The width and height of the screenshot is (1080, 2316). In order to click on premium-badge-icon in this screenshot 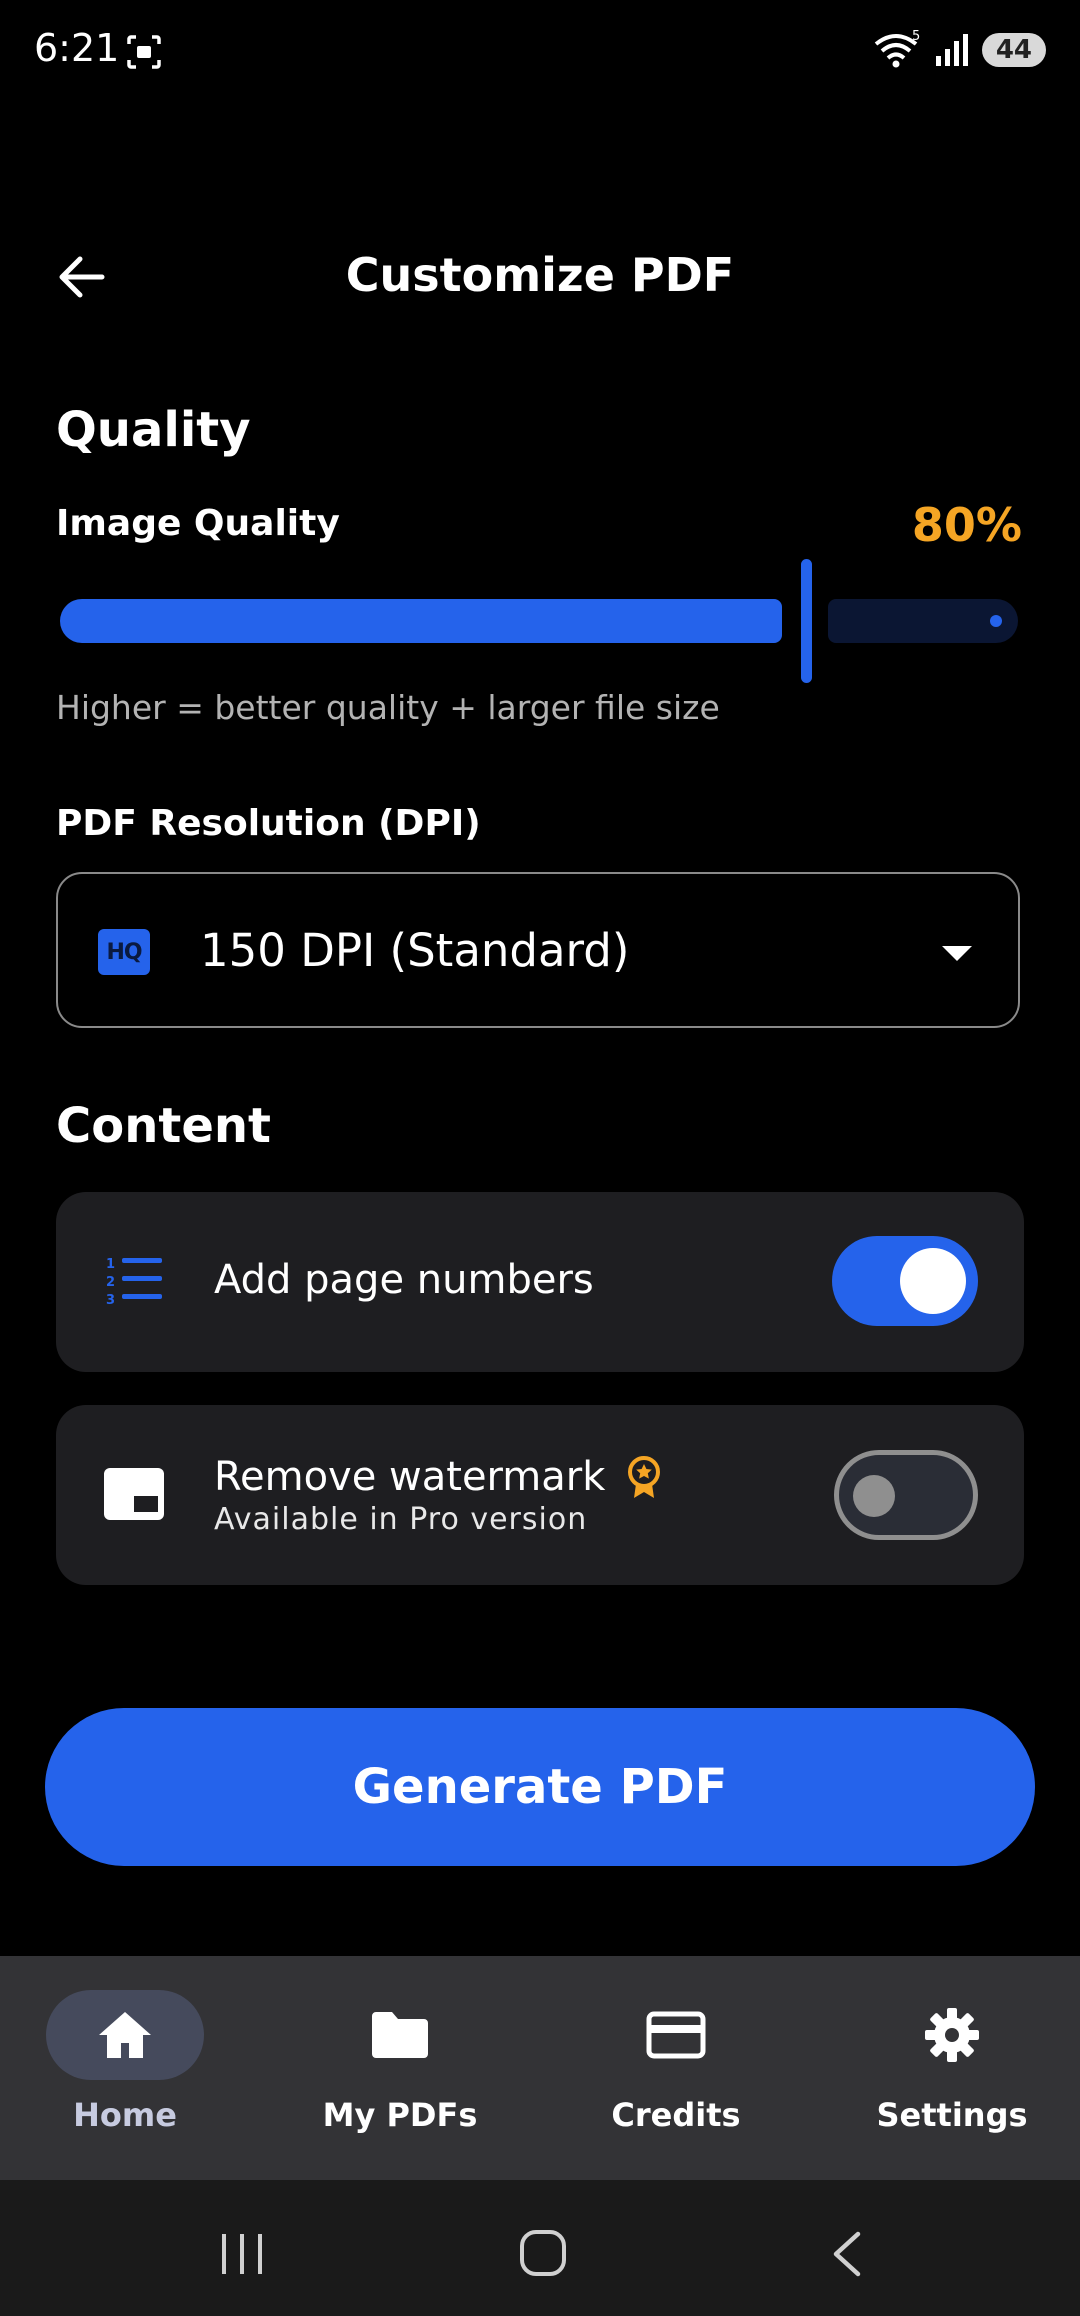, I will do `click(644, 1477)`.